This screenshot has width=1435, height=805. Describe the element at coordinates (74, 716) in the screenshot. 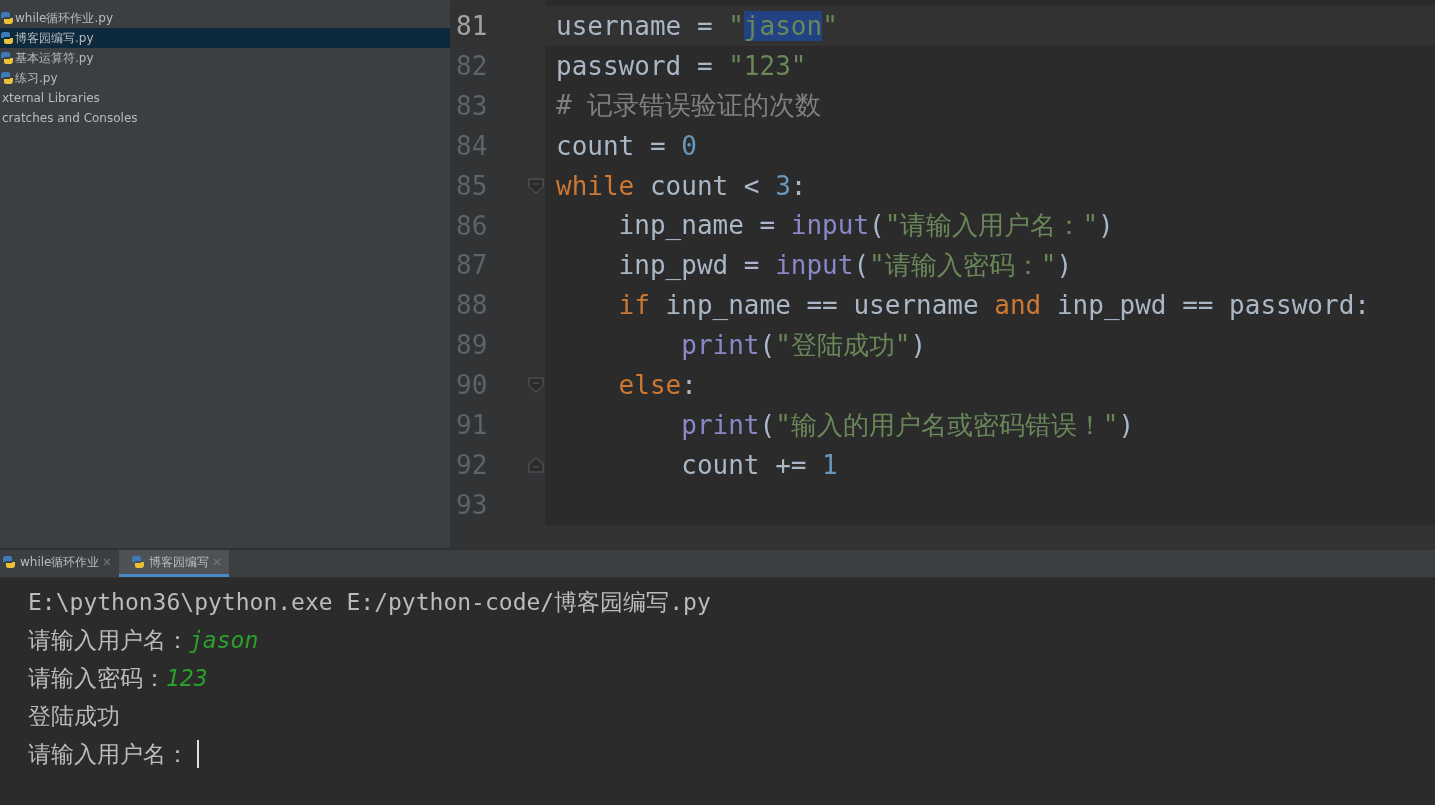

I see `console-output: 登陆成功` at that location.